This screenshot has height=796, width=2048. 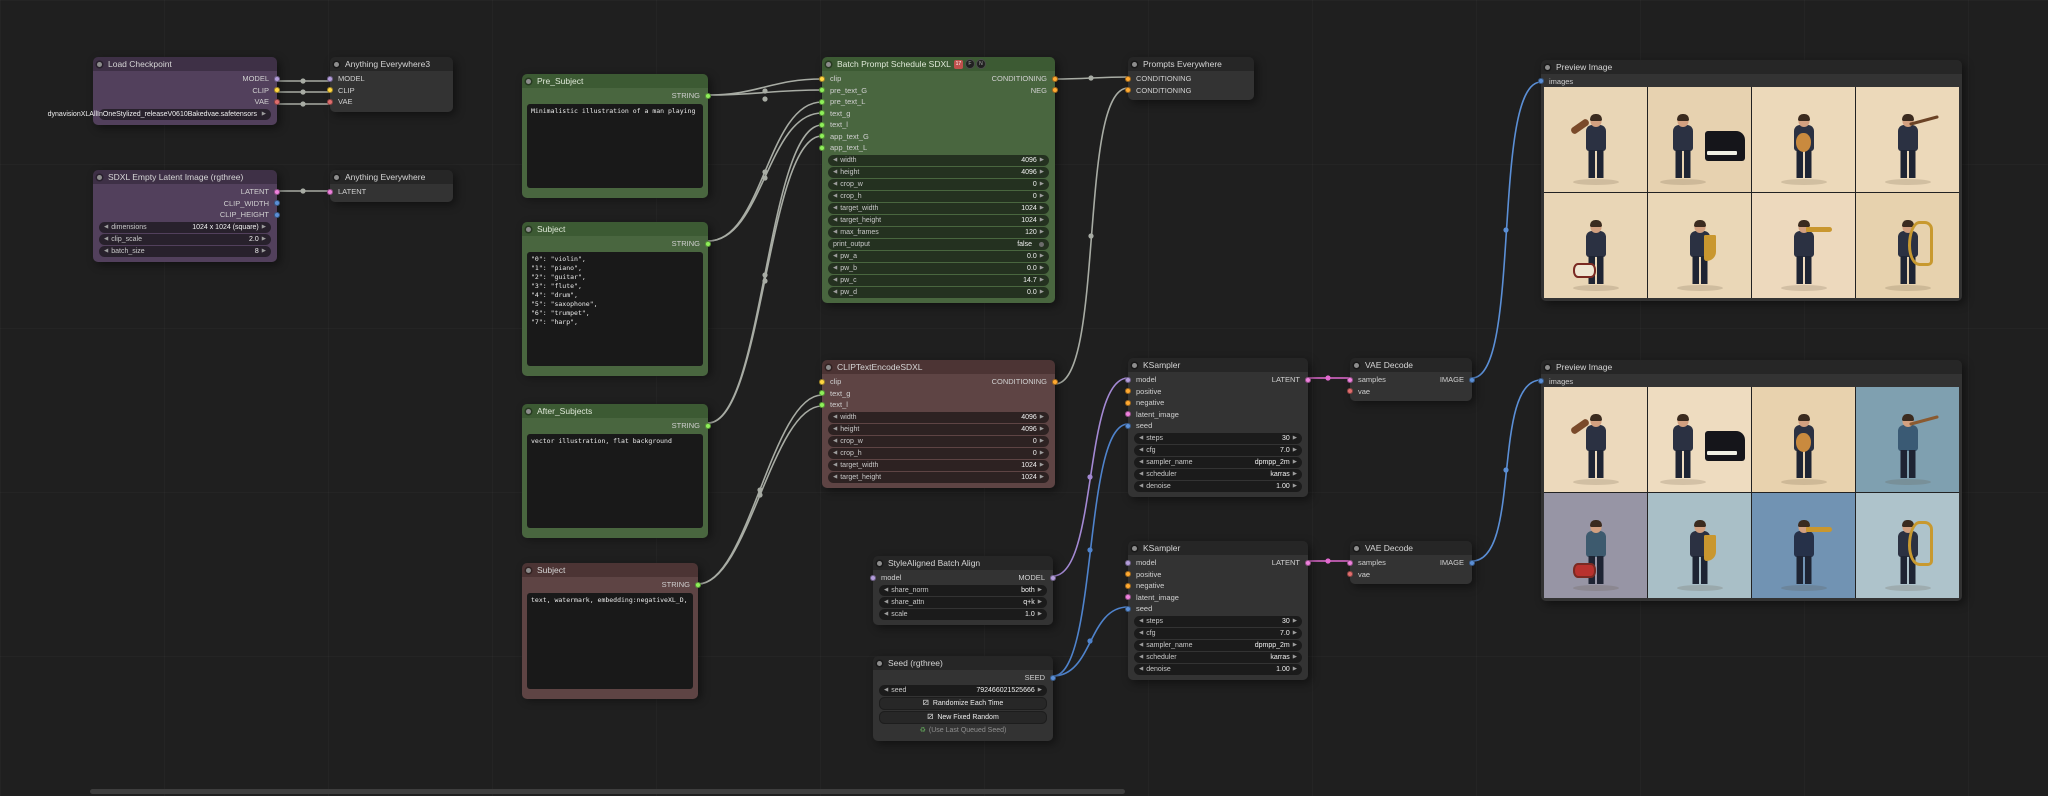 I want to click on node-title-bar: KSampler, so click(x=1218, y=548).